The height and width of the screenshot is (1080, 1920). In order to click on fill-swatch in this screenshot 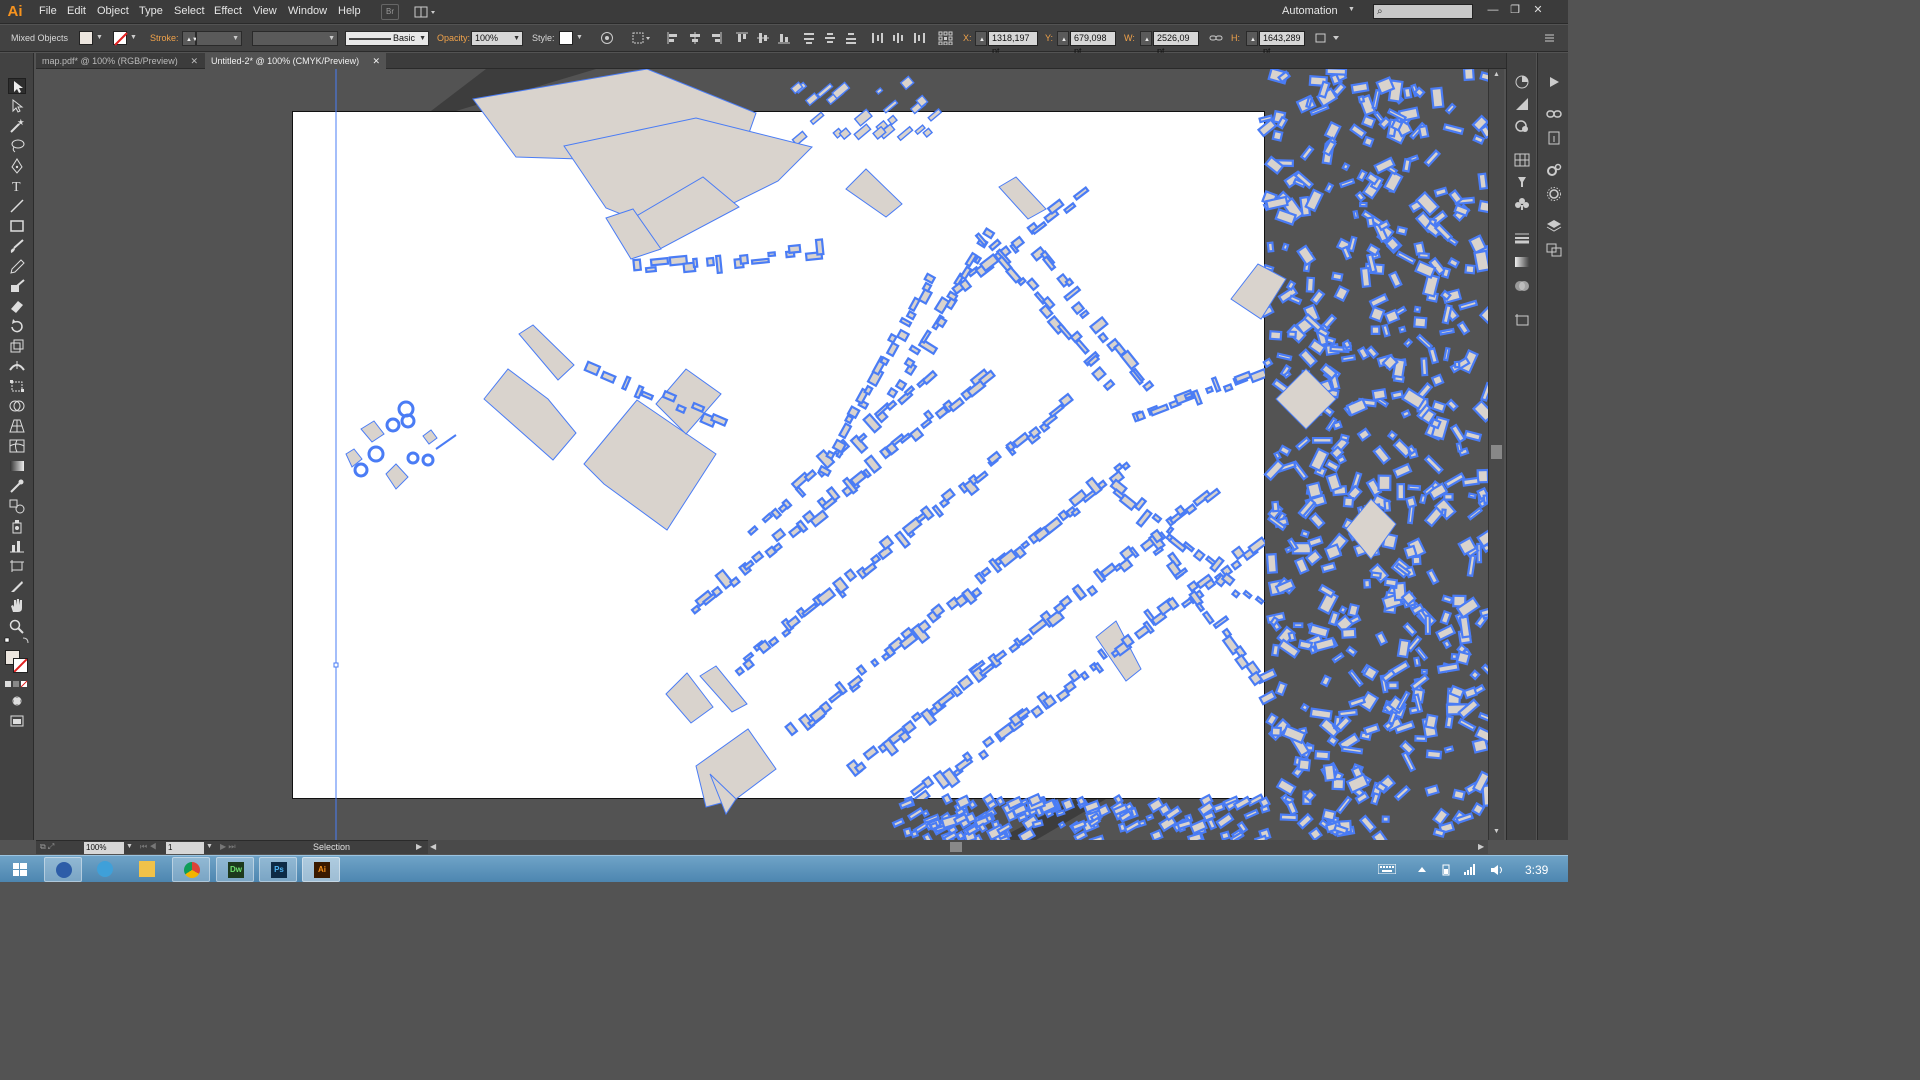, I will do `click(86, 38)`.